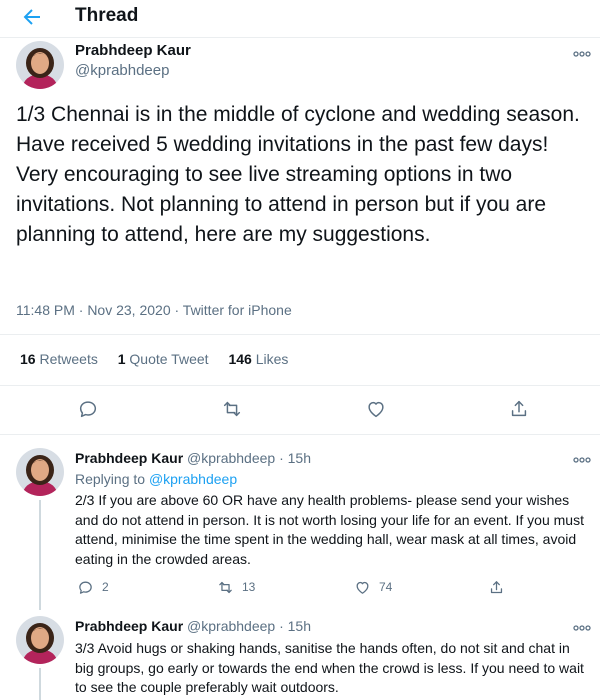  Describe the element at coordinates (110, 479) in the screenshot. I see `replying-label: Replying to` at that location.